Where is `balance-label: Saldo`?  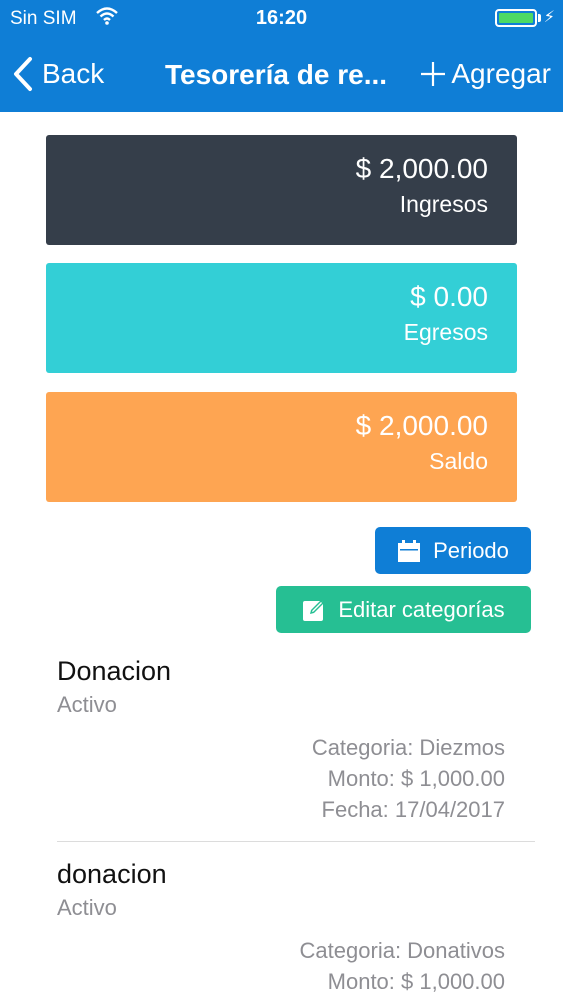 balance-label: Saldo is located at coordinates (458, 461).